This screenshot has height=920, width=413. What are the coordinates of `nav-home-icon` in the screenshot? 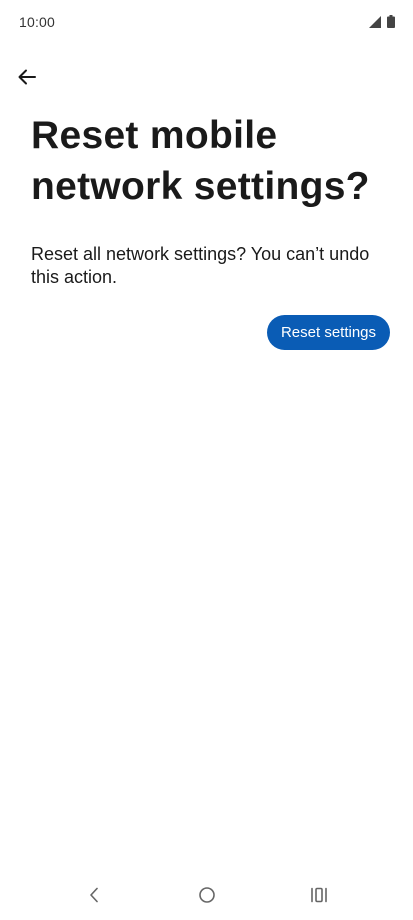 It's located at (207, 897).